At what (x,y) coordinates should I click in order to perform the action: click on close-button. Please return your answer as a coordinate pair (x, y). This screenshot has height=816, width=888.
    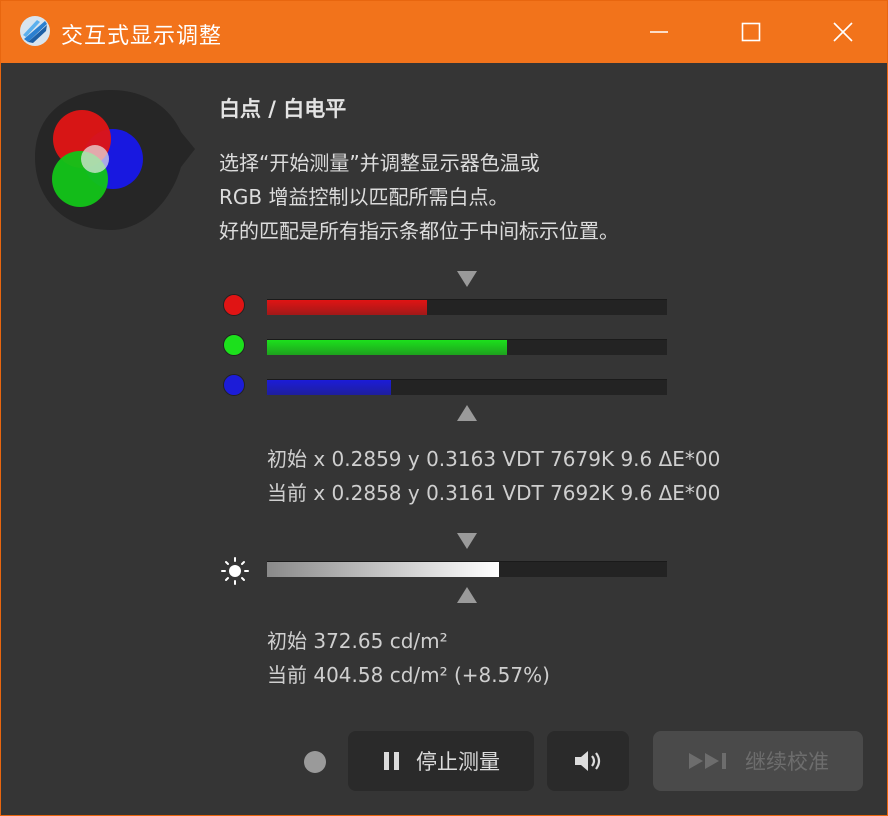
    Looking at the image, I should click on (842, 32).